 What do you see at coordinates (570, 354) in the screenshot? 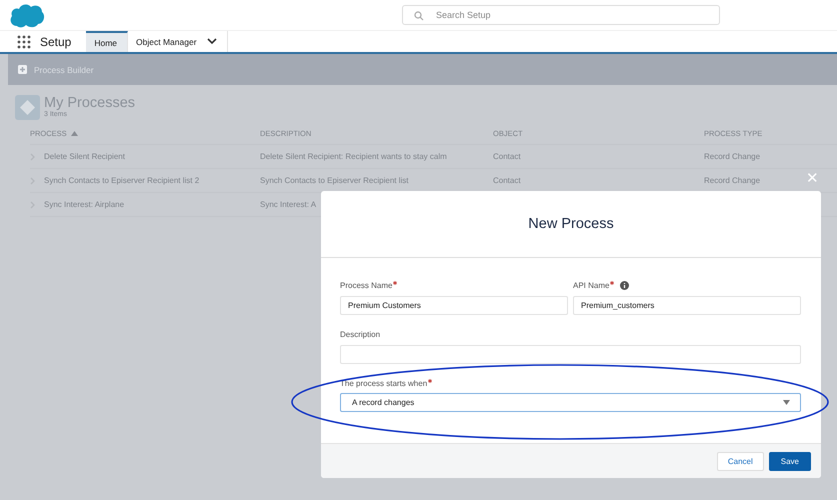
I see `input-field` at bounding box center [570, 354].